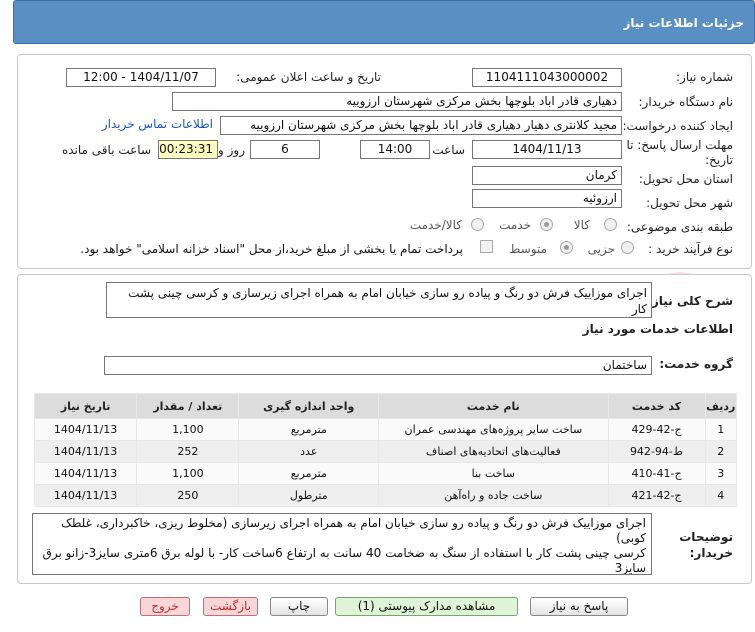 The image size is (755, 632). Describe the element at coordinates (679, 227) in the screenshot. I see `category-label: طبقه بندی موضوعی:` at that location.